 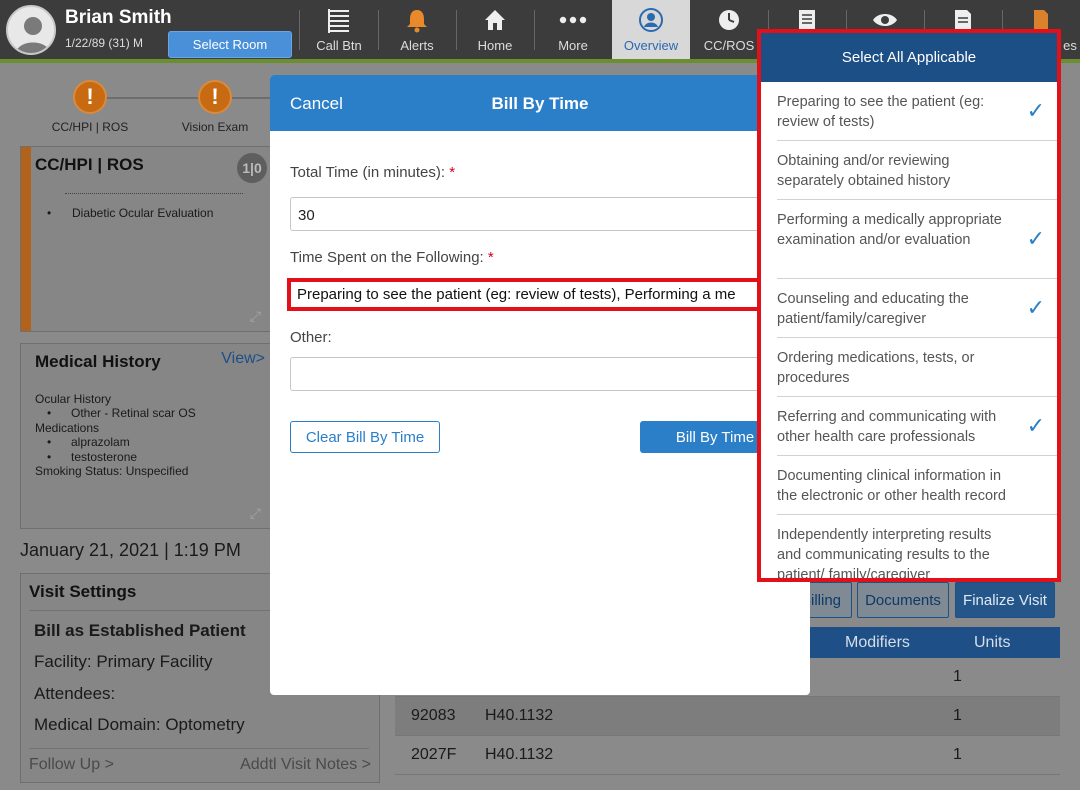 I want to click on diagnosis-code: H40.1132, so click(x=519, y=754).